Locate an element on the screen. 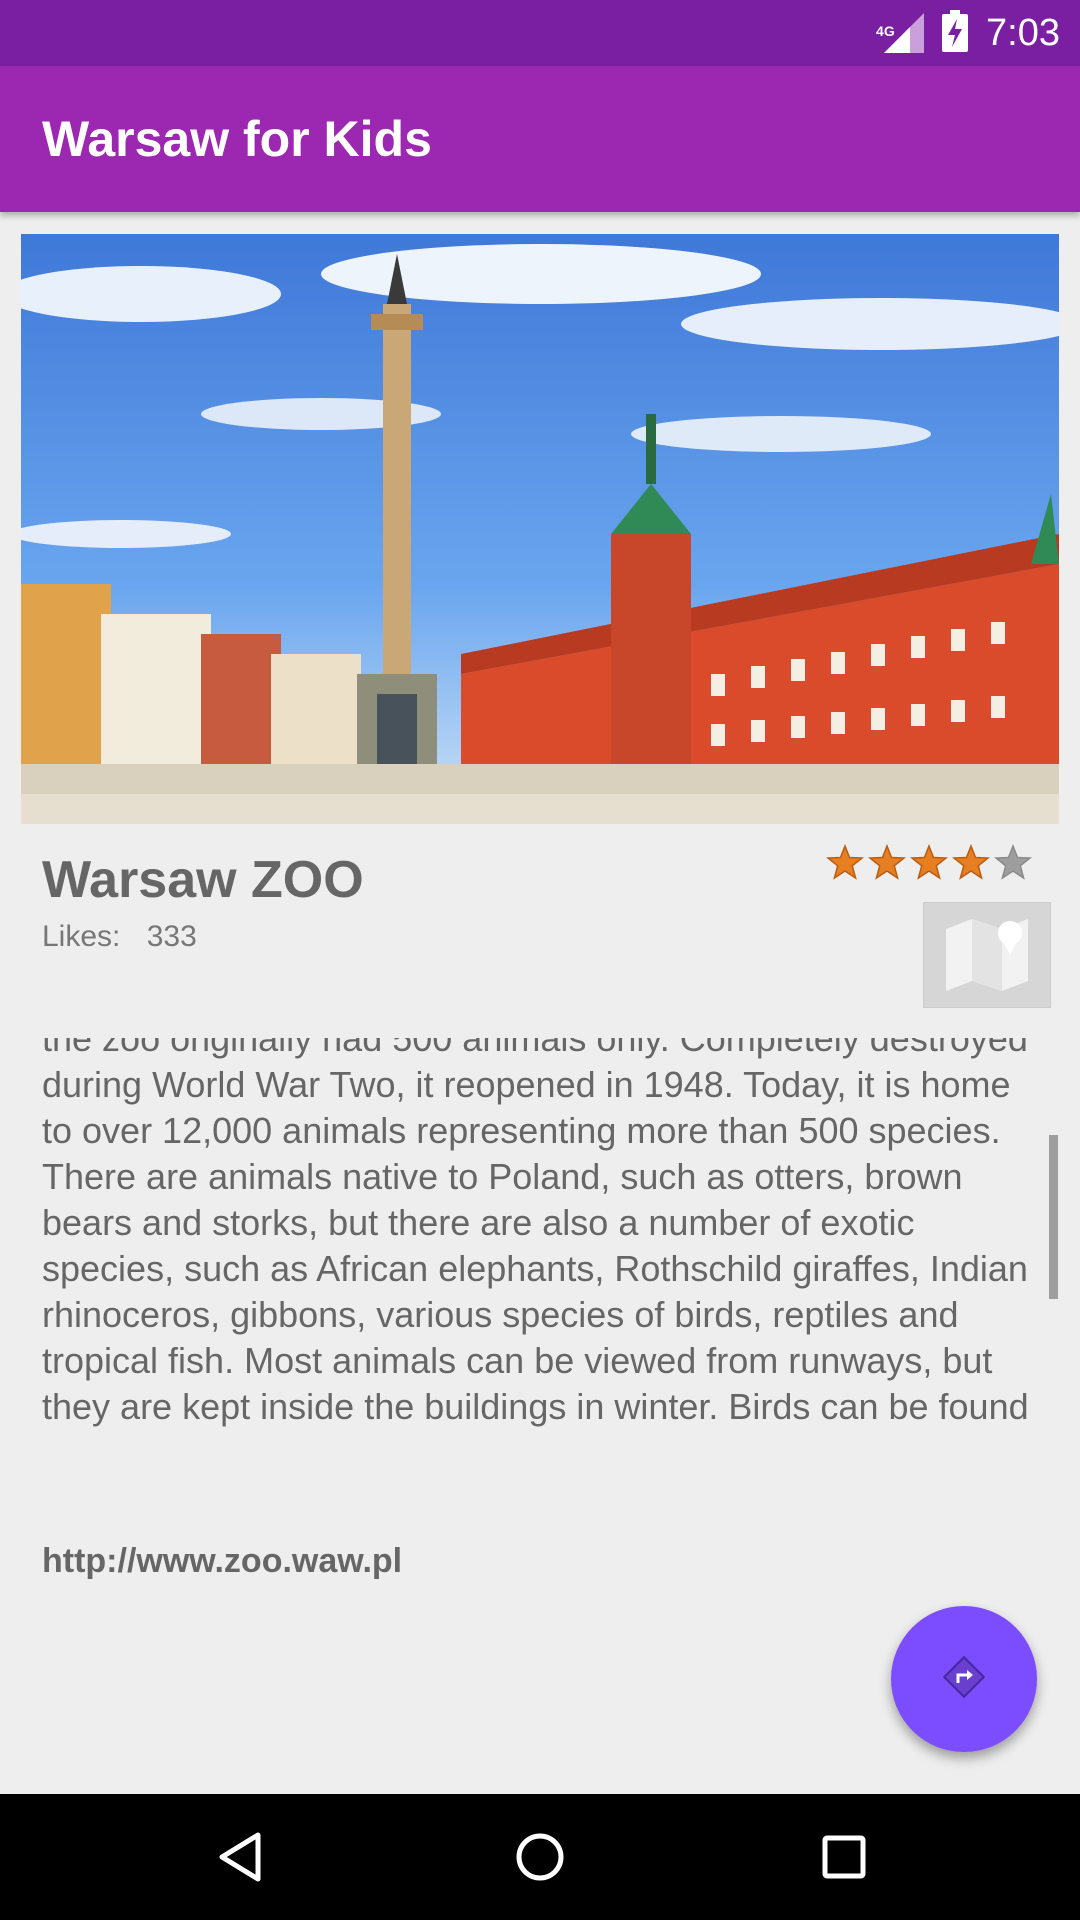 Image resolution: width=1080 pixels, height=1920 pixels. scrollbar is located at coordinates (1053, 1217).